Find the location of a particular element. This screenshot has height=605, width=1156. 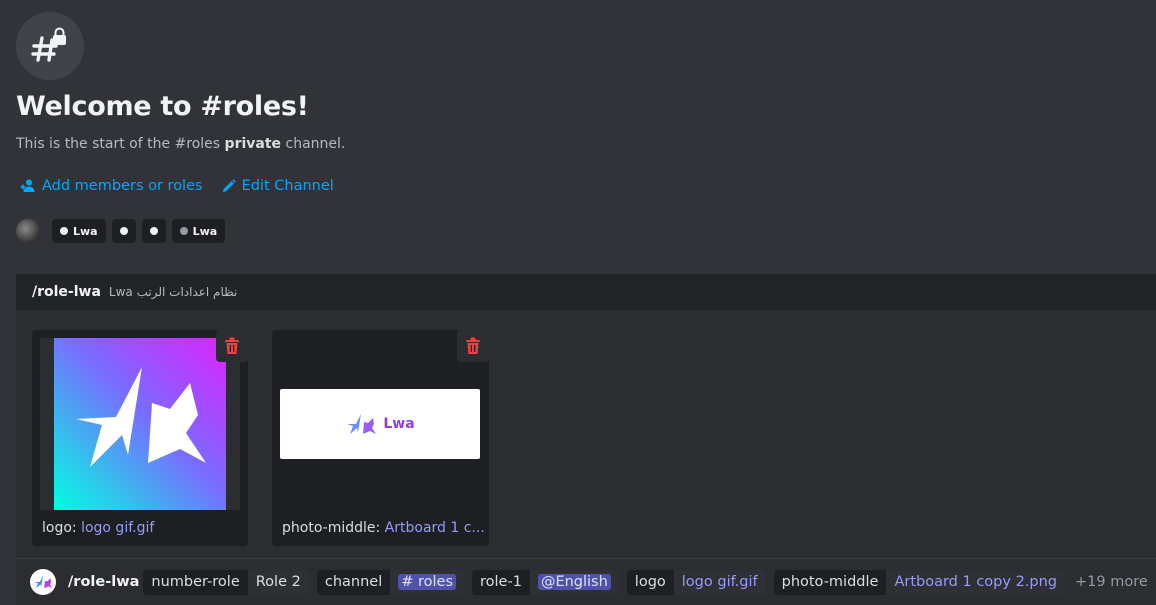

lwa-logo-icon is located at coordinates (141, 417).